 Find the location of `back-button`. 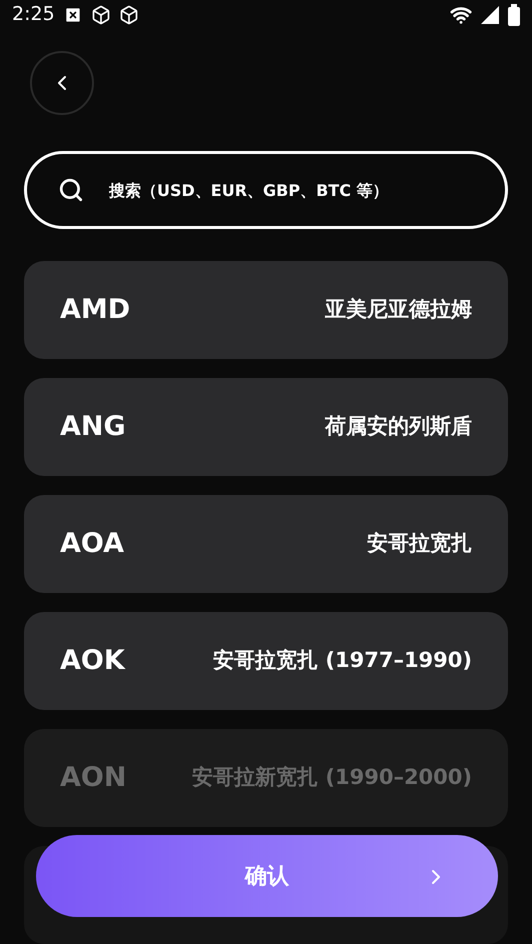

back-button is located at coordinates (62, 83).